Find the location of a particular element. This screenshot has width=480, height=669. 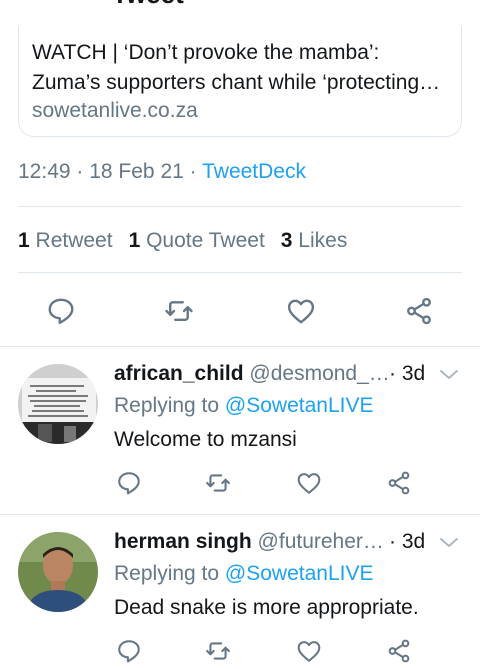

quotes-label: Quote Tweet is located at coordinates (202, 240).